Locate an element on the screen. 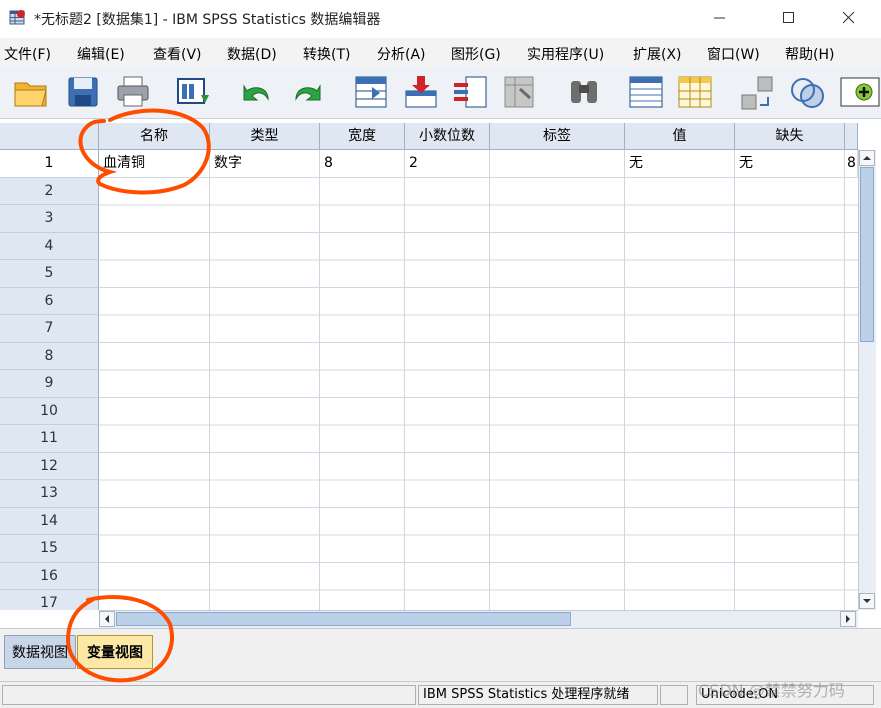  row-header: 5 is located at coordinates (49, 274).